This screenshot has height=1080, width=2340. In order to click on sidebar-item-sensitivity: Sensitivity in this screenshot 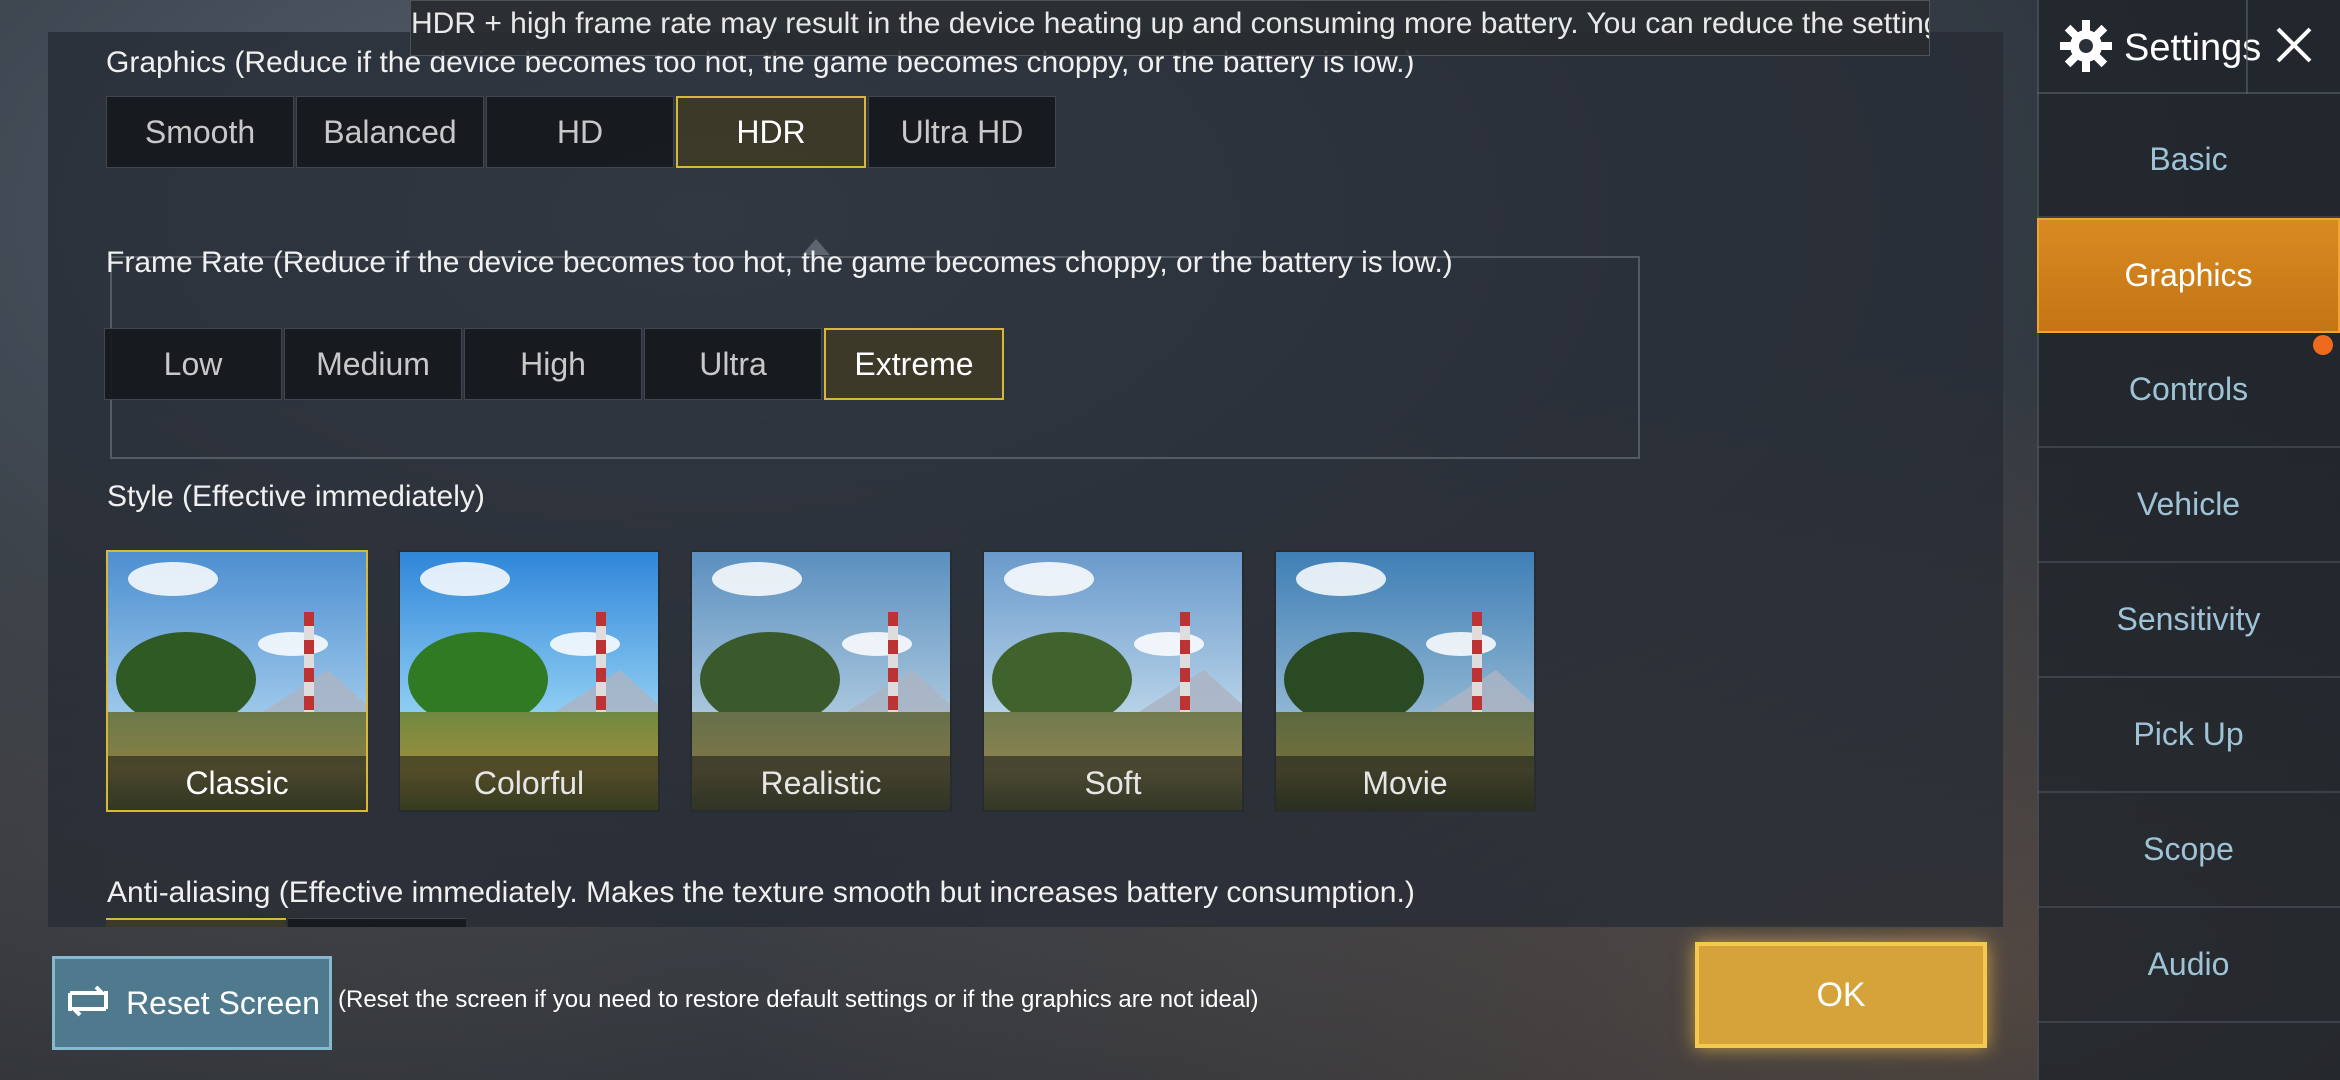, I will do `click(2188, 620)`.